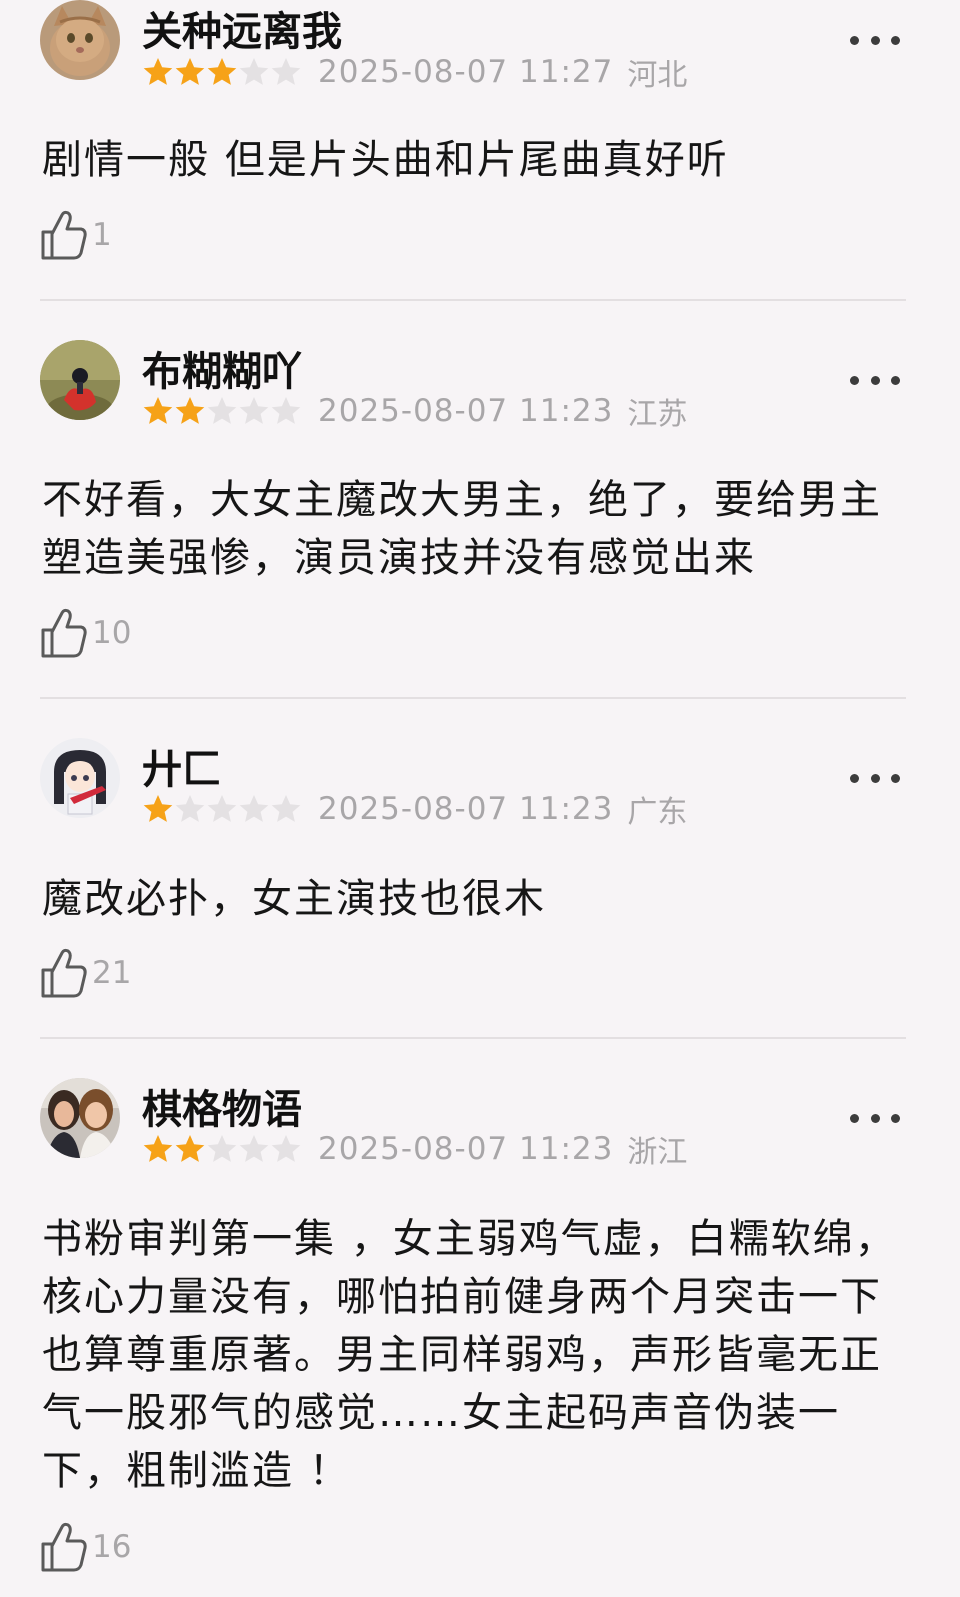  Describe the element at coordinates (657, 1152) in the screenshot. I see `location: 浙江` at that location.